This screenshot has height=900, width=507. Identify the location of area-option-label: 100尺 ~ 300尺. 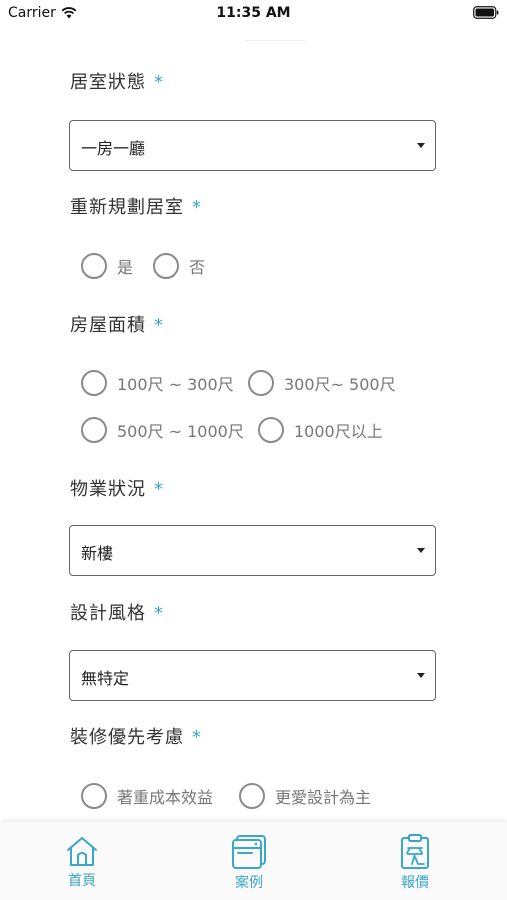
(175, 384).